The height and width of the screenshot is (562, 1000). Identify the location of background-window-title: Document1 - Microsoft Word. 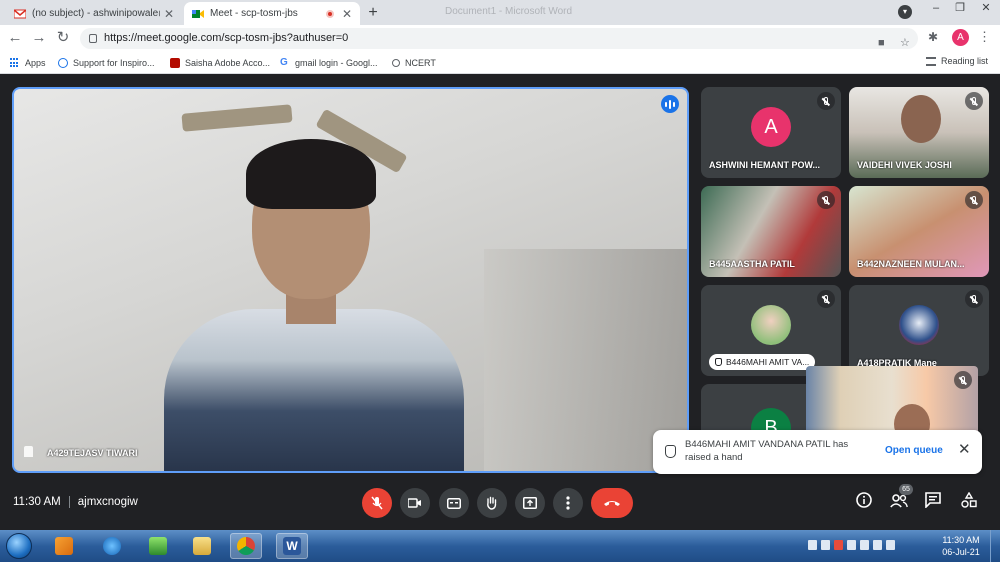
(509, 11).